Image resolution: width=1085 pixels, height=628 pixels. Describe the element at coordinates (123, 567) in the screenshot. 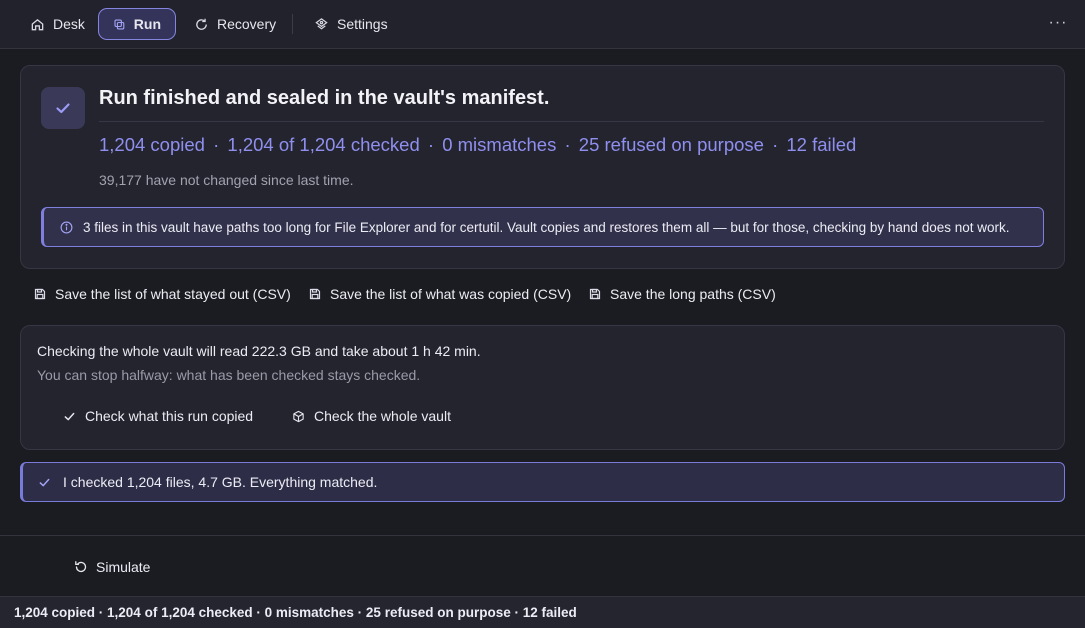

I see `simulate-label: Simulate` at that location.